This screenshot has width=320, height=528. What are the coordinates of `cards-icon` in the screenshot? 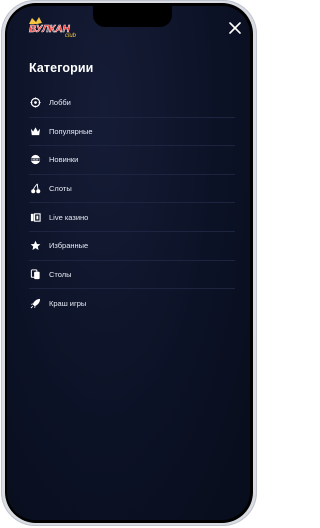 It's located at (35, 274).